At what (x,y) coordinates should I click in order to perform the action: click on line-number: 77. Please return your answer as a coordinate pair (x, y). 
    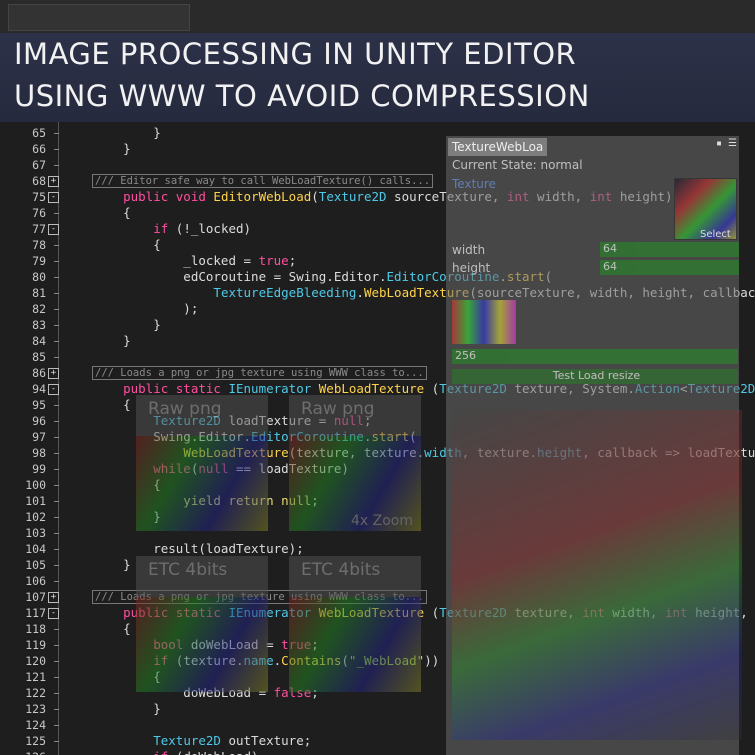
    Looking at the image, I should click on (39, 229).